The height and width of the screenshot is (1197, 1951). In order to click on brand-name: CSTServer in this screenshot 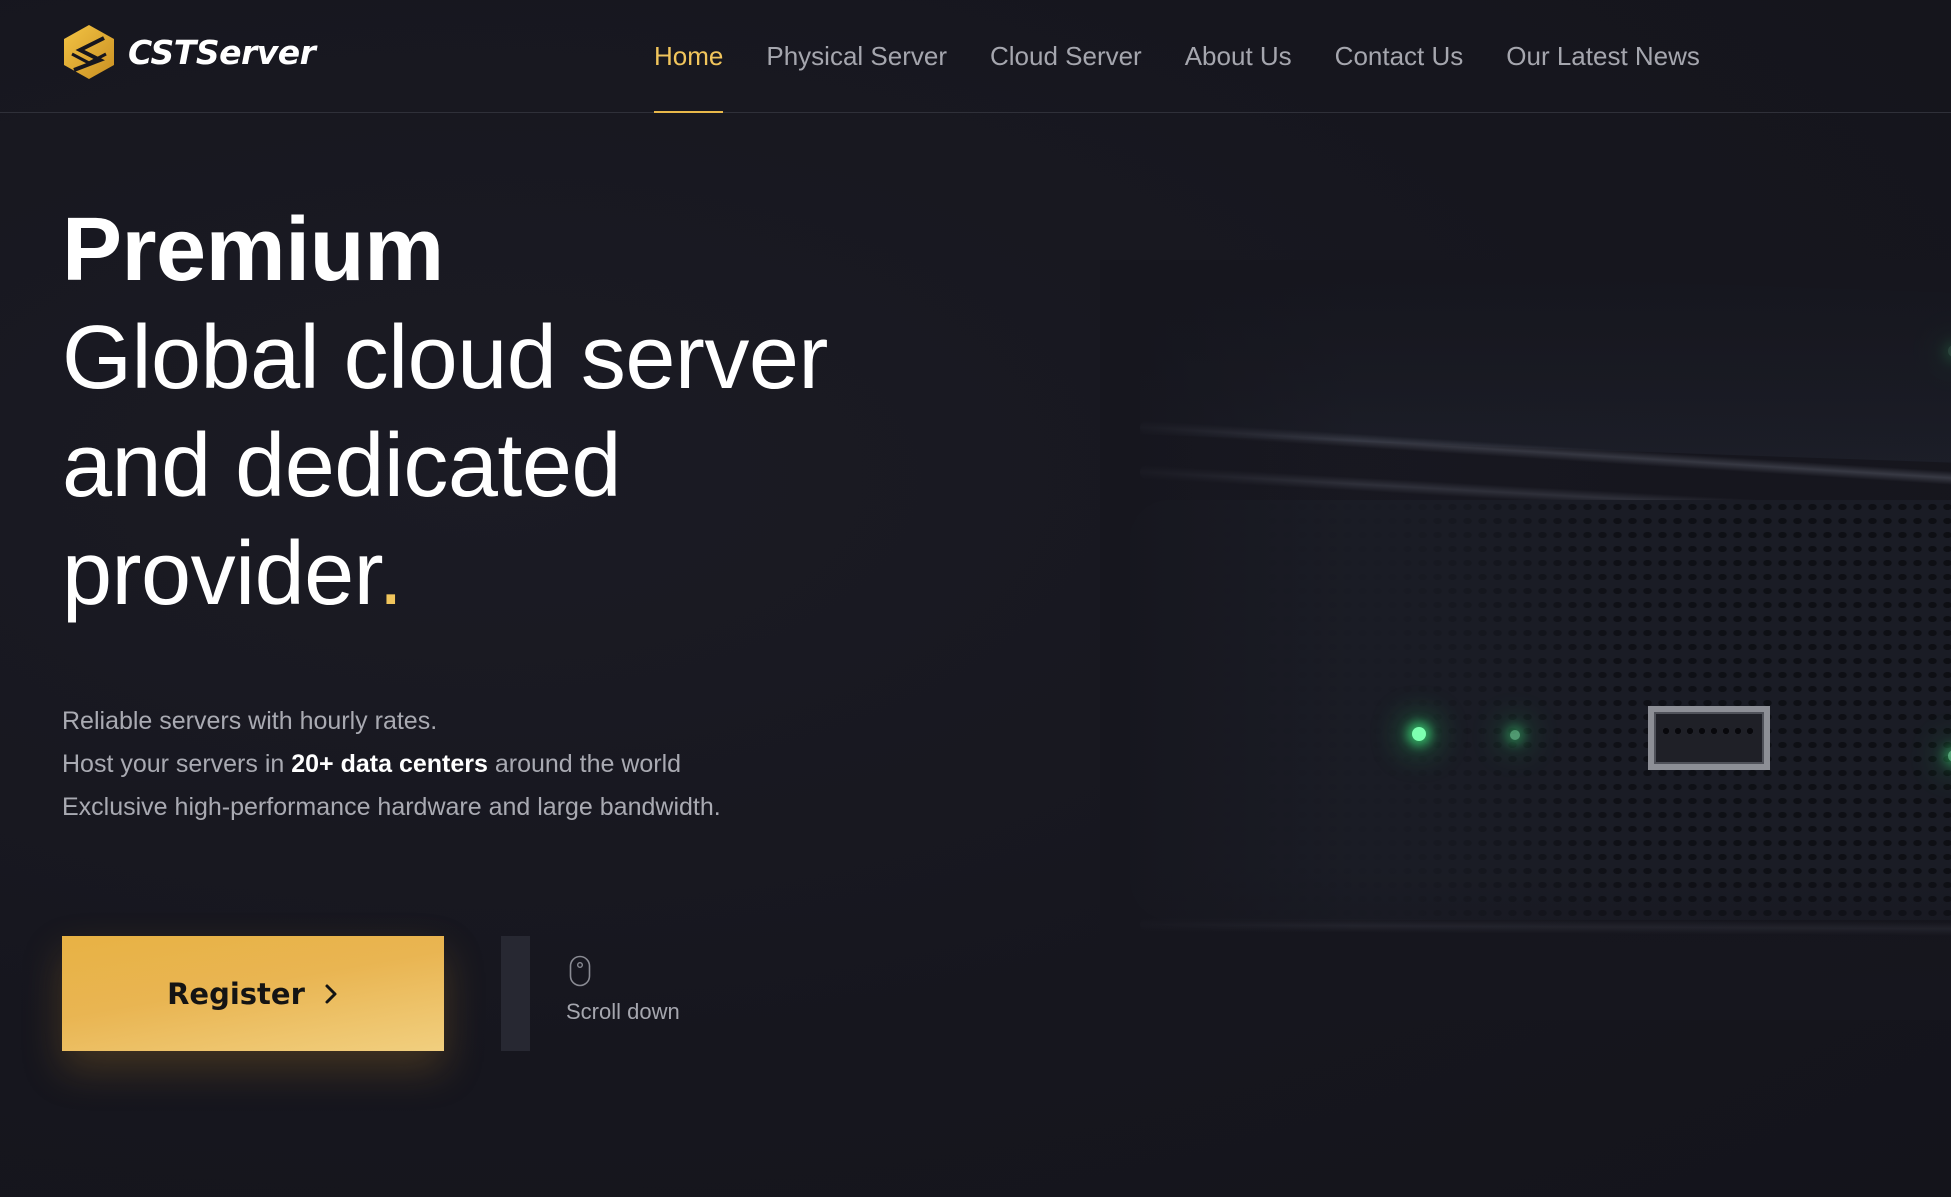, I will do `click(222, 52)`.